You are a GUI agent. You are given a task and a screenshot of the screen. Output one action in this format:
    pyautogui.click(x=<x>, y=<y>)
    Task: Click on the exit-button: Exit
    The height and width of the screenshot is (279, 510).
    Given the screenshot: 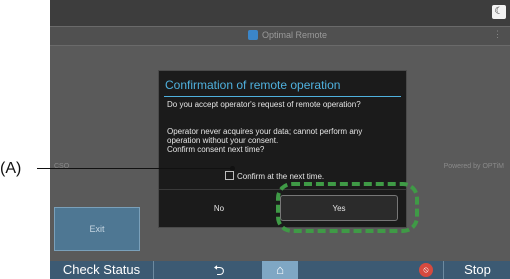 What is the action you would take?
    pyautogui.click(x=97, y=229)
    